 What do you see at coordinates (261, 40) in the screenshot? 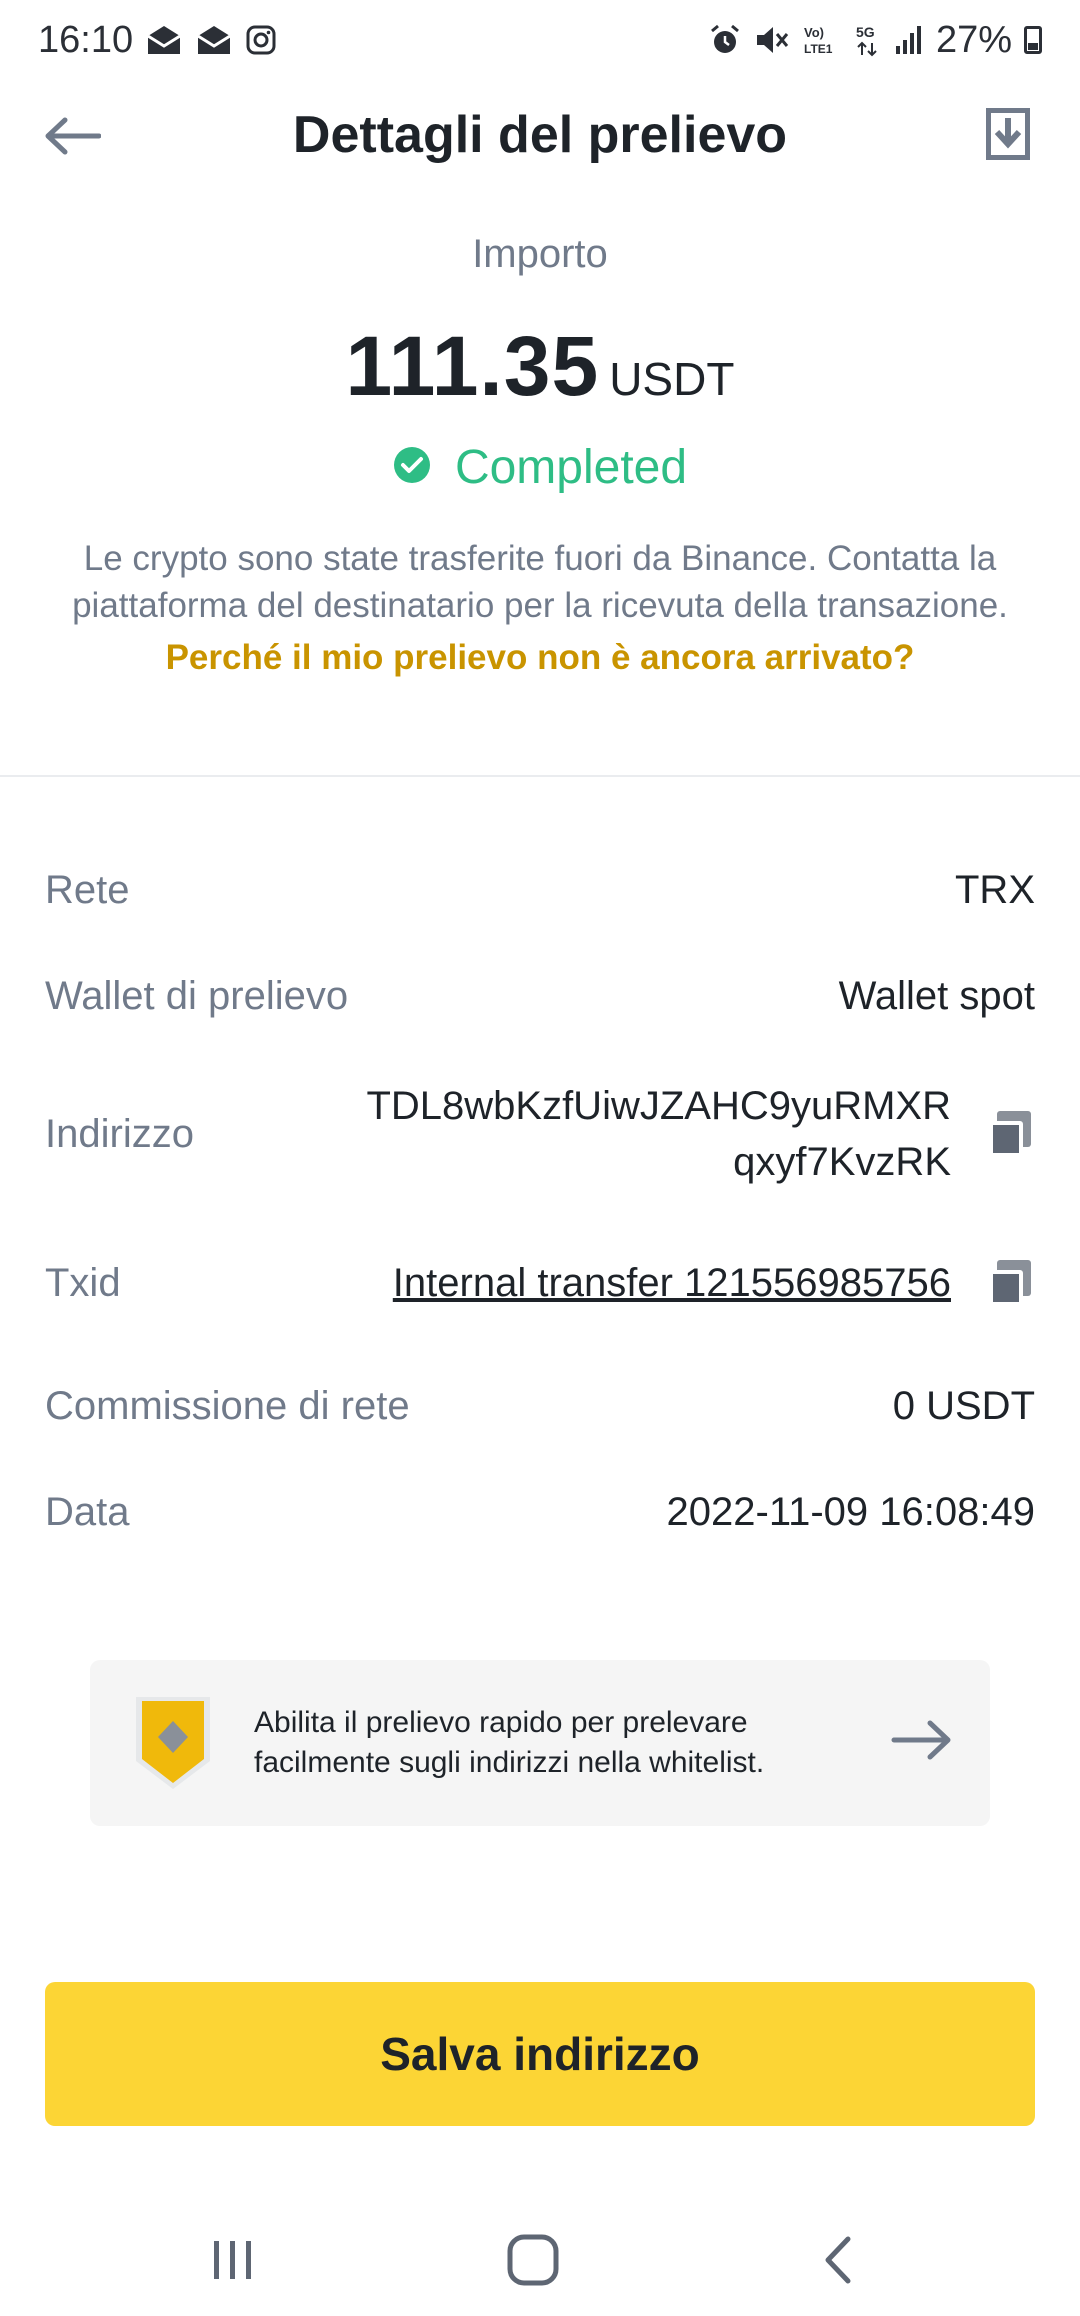
I see `instagram-icon` at bounding box center [261, 40].